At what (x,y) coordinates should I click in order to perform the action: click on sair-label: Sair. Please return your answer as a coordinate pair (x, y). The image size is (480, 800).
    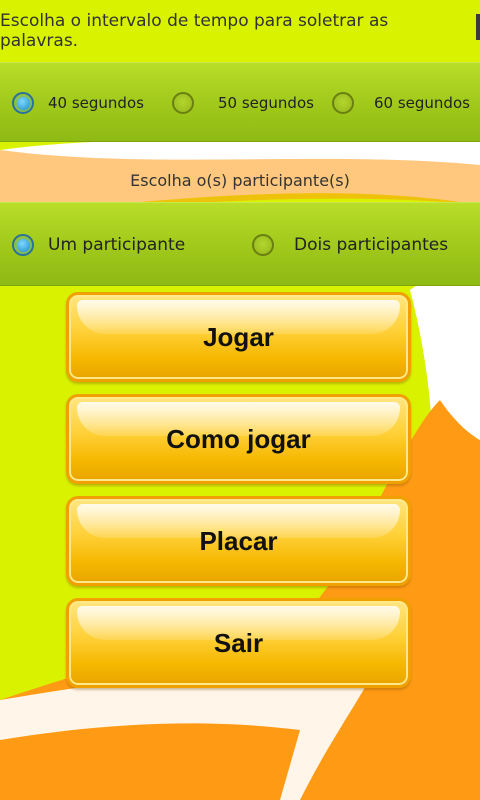
    Looking at the image, I should click on (238, 642).